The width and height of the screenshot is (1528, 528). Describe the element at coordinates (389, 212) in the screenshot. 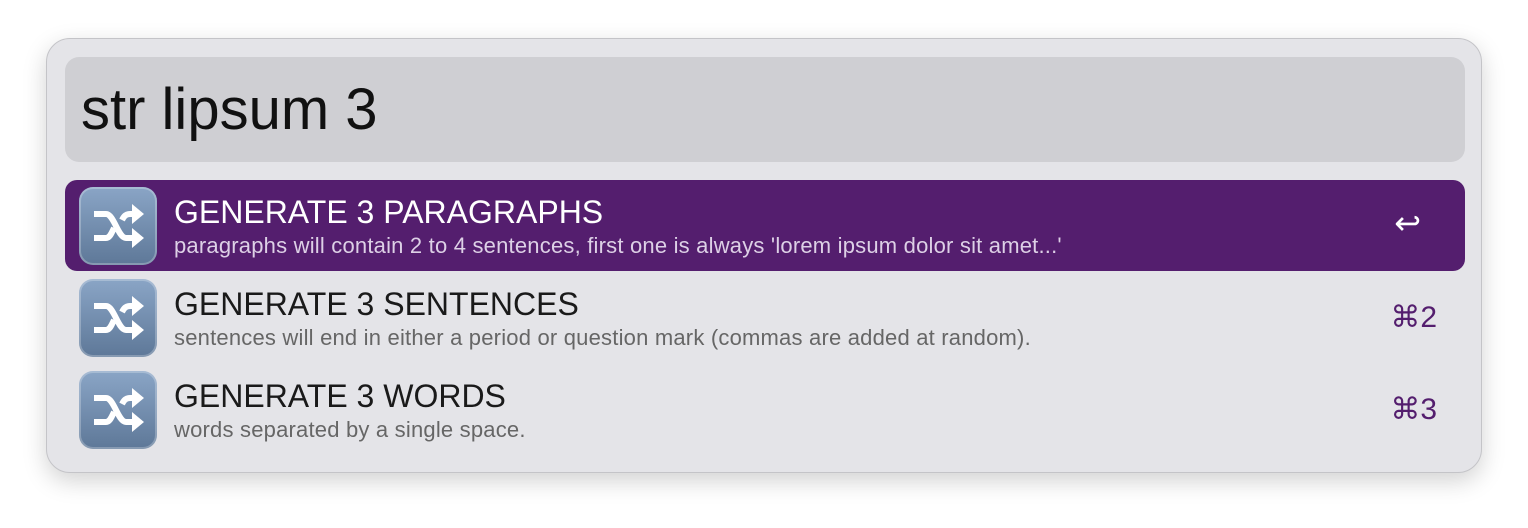

I see `result-title: GENERATE 3 PARAGRAPHS` at that location.